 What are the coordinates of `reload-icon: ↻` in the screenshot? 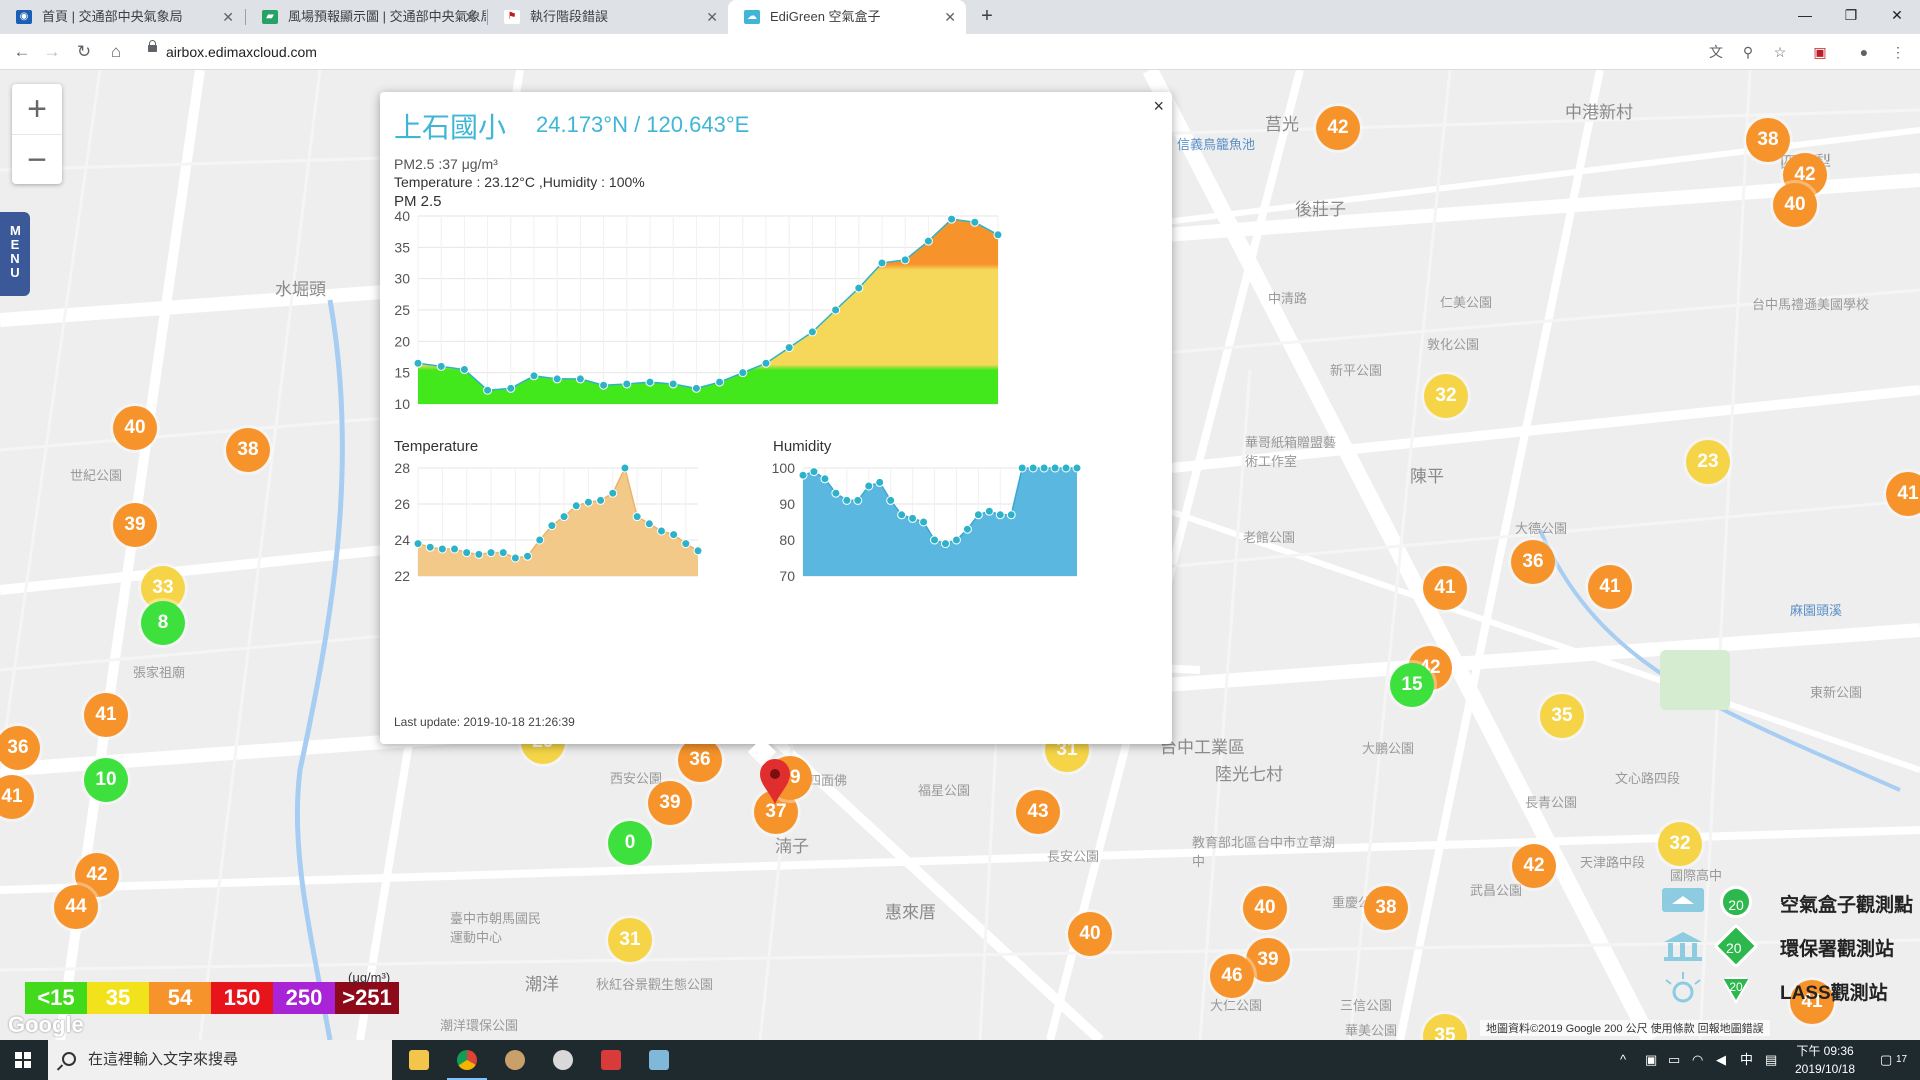 It's located at (84, 52).